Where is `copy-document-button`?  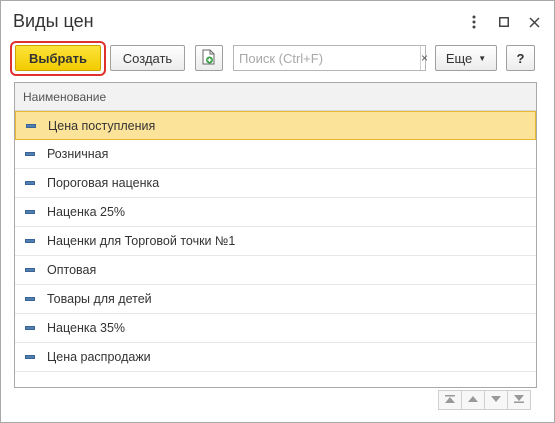 copy-document-button is located at coordinates (209, 58).